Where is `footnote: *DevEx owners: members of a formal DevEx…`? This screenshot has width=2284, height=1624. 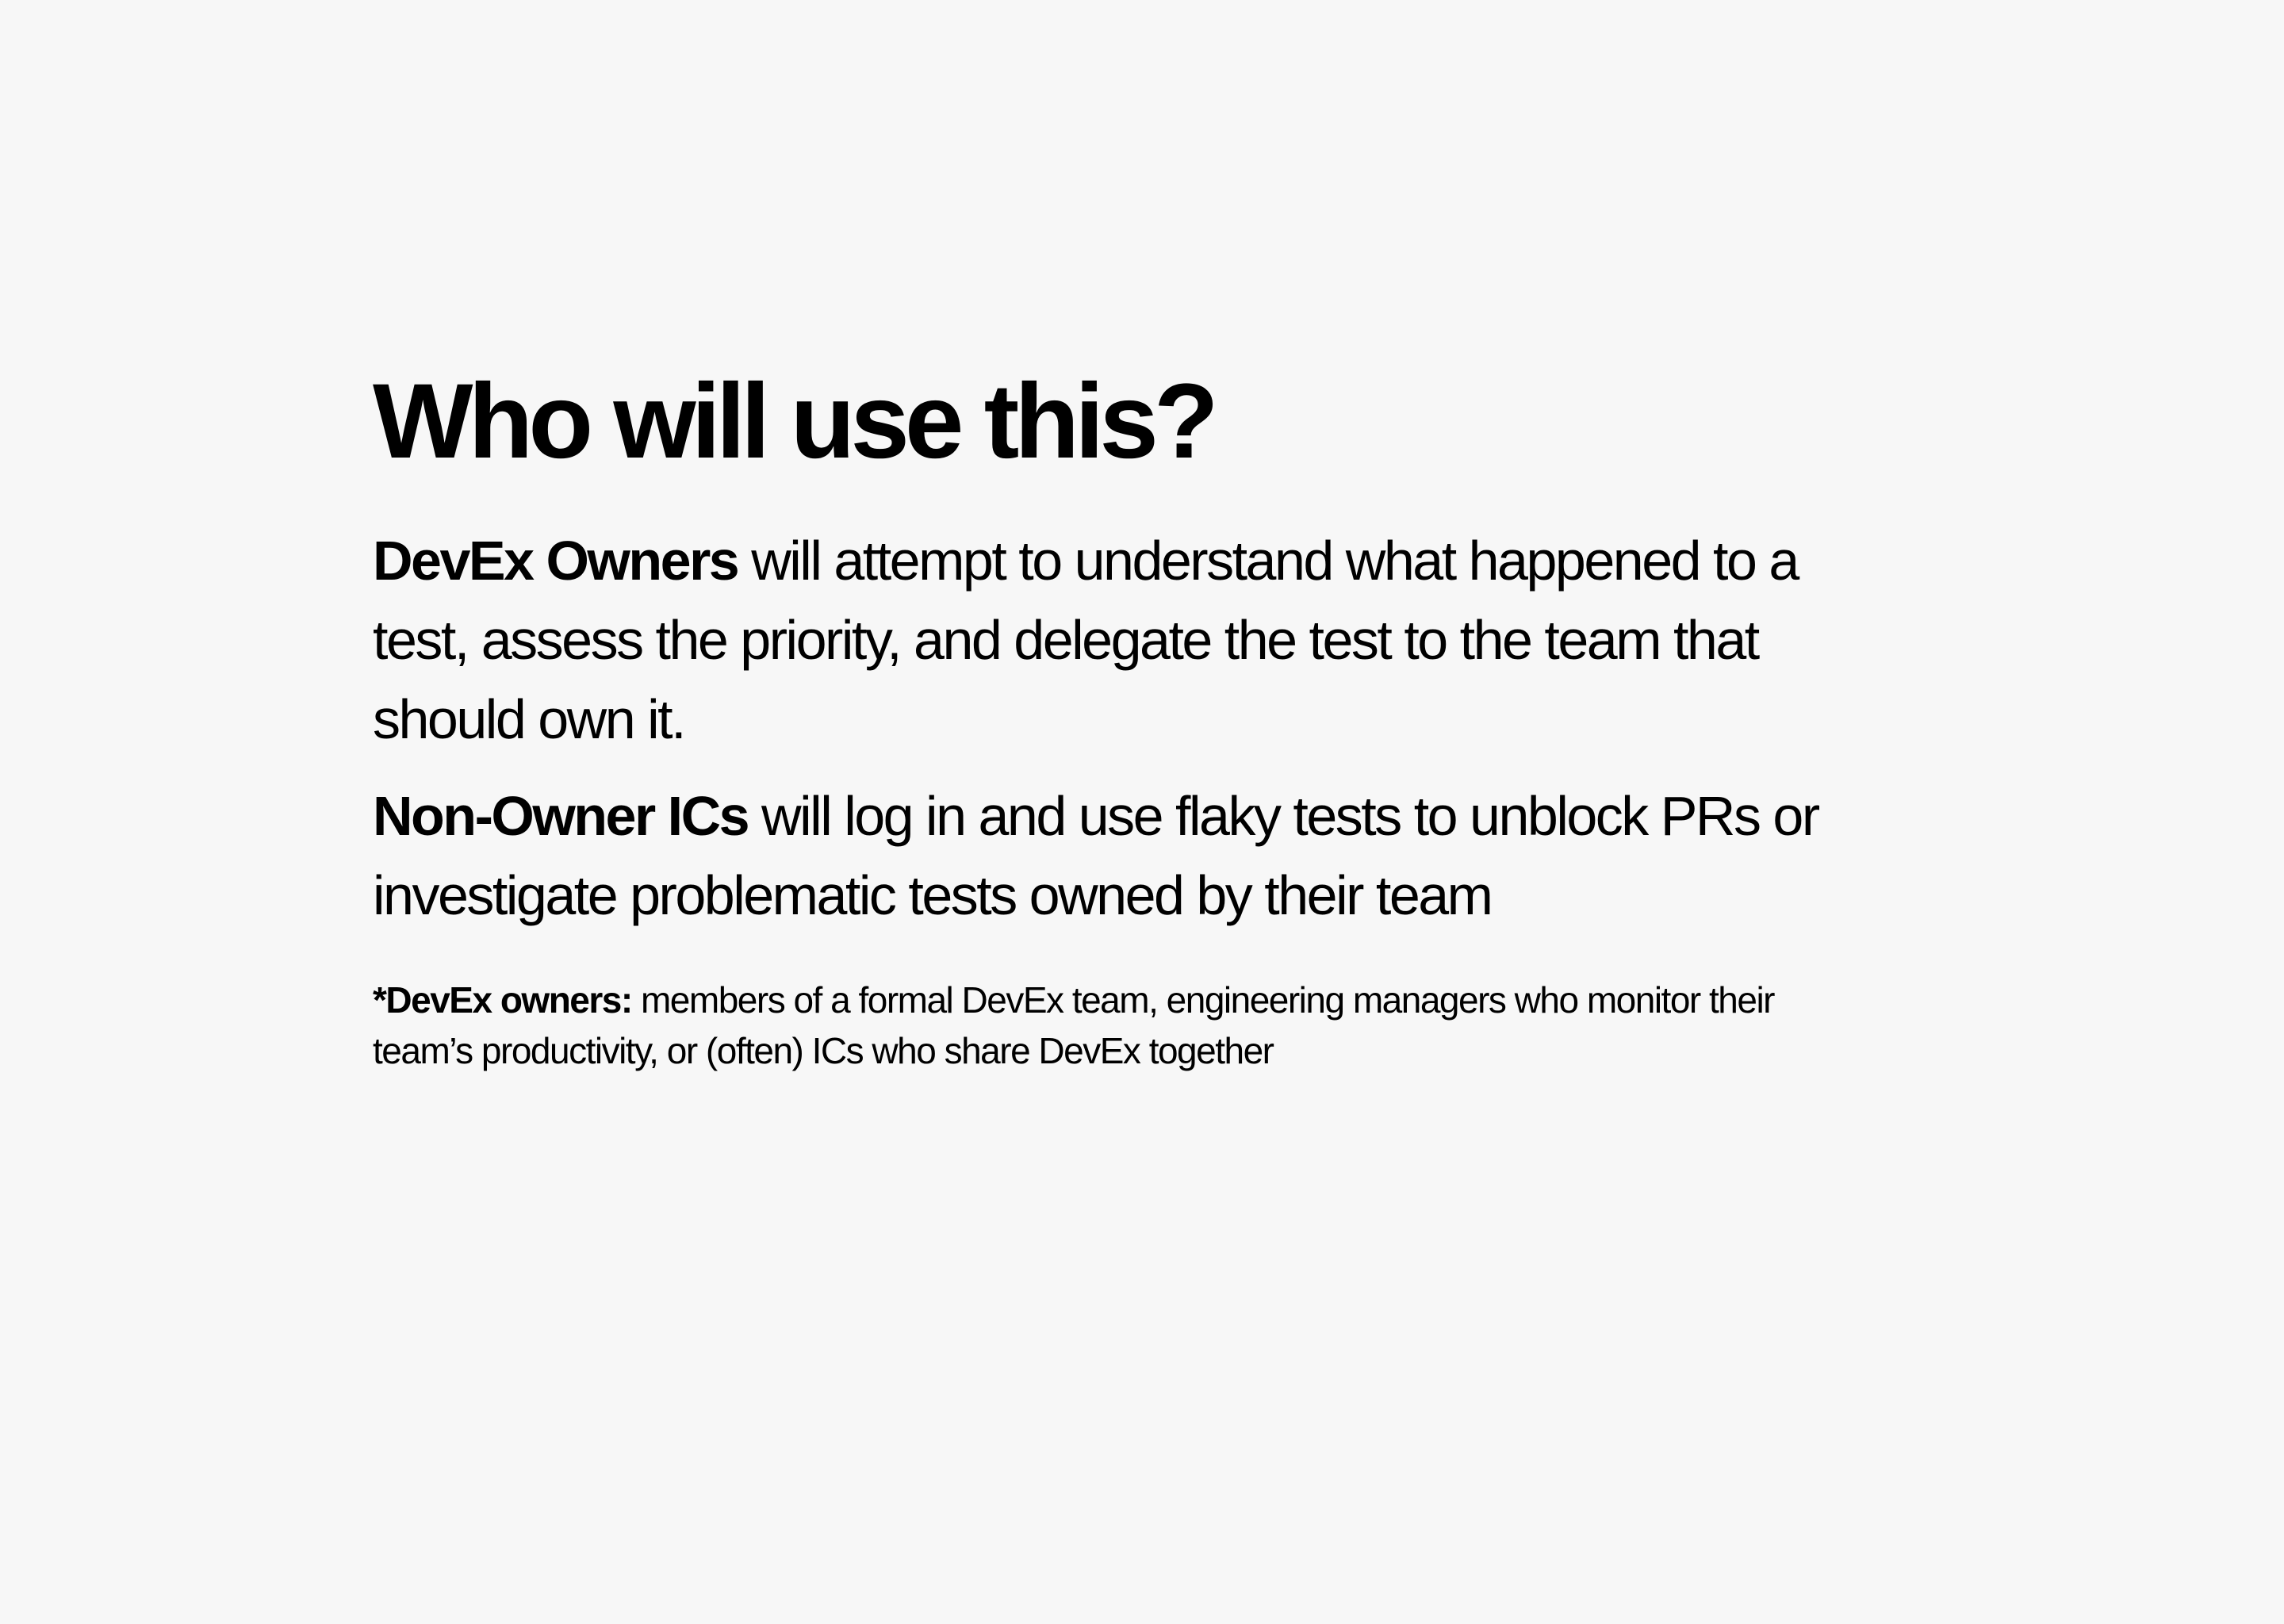 footnote: *DevEx owners: members of a formal DevEx… is located at coordinates (1086, 1025).